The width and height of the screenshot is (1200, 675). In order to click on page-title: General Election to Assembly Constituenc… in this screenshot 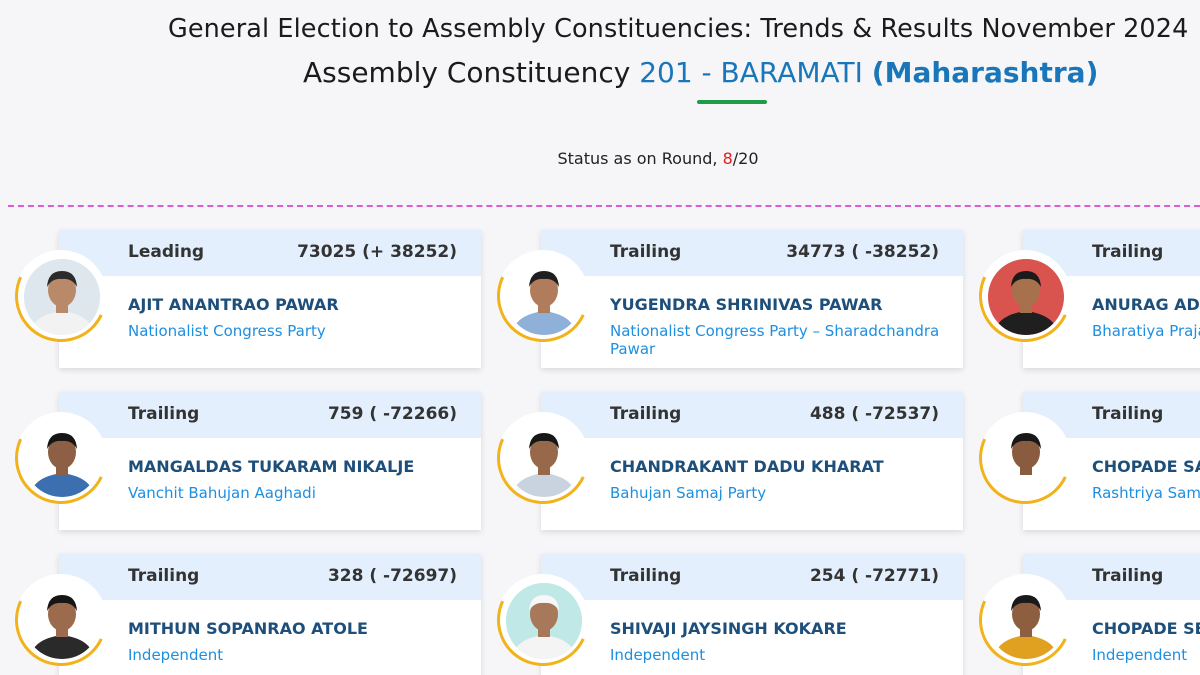, I will do `click(678, 29)`.